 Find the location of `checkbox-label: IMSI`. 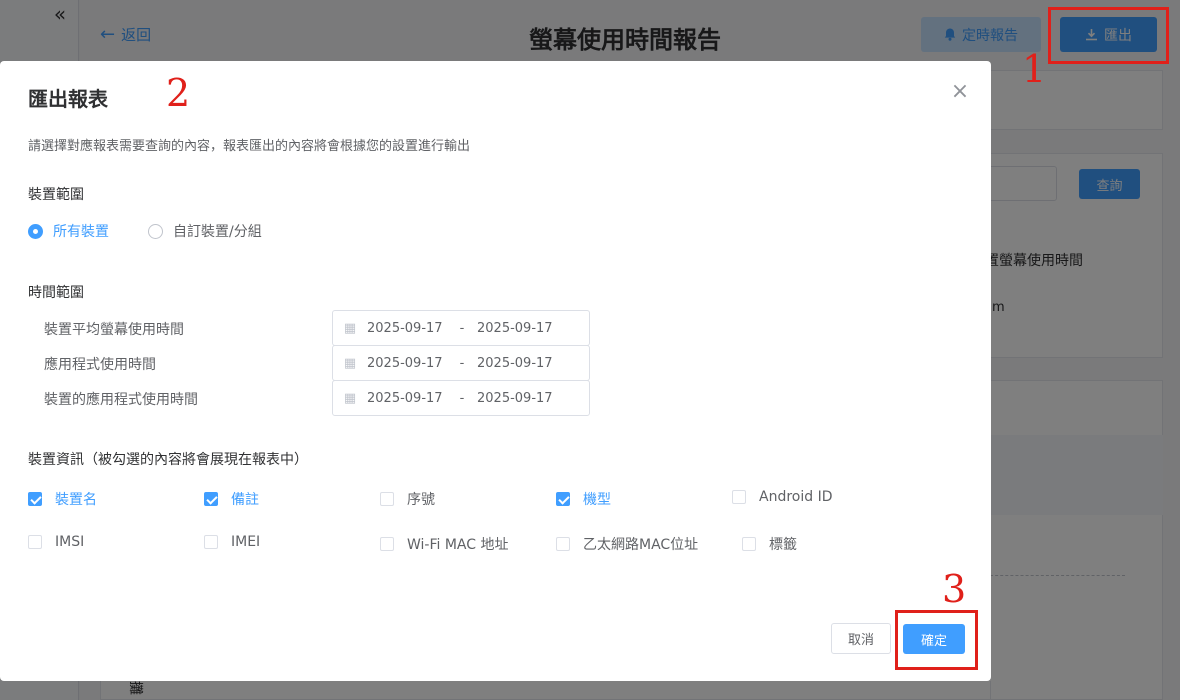

checkbox-label: IMSI is located at coordinates (70, 542).